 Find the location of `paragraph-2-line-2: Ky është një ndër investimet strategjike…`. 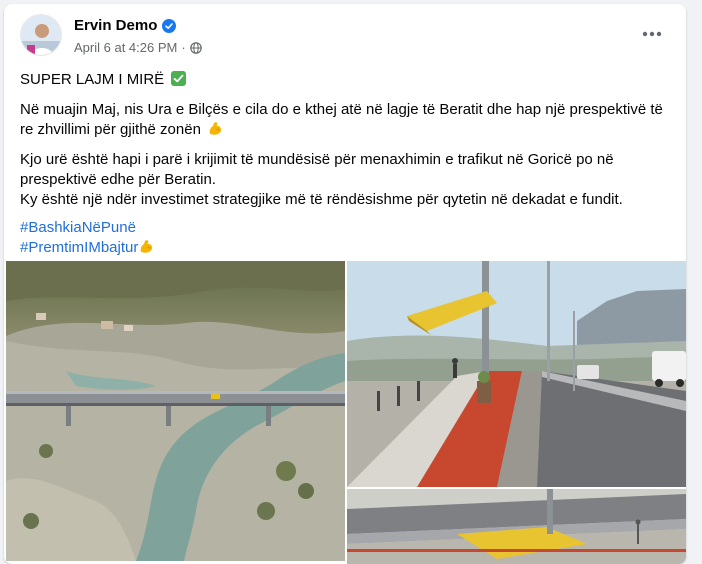

paragraph-2-line-2: Ky është një ndër investimet strategjike… is located at coordinates (321, 199).